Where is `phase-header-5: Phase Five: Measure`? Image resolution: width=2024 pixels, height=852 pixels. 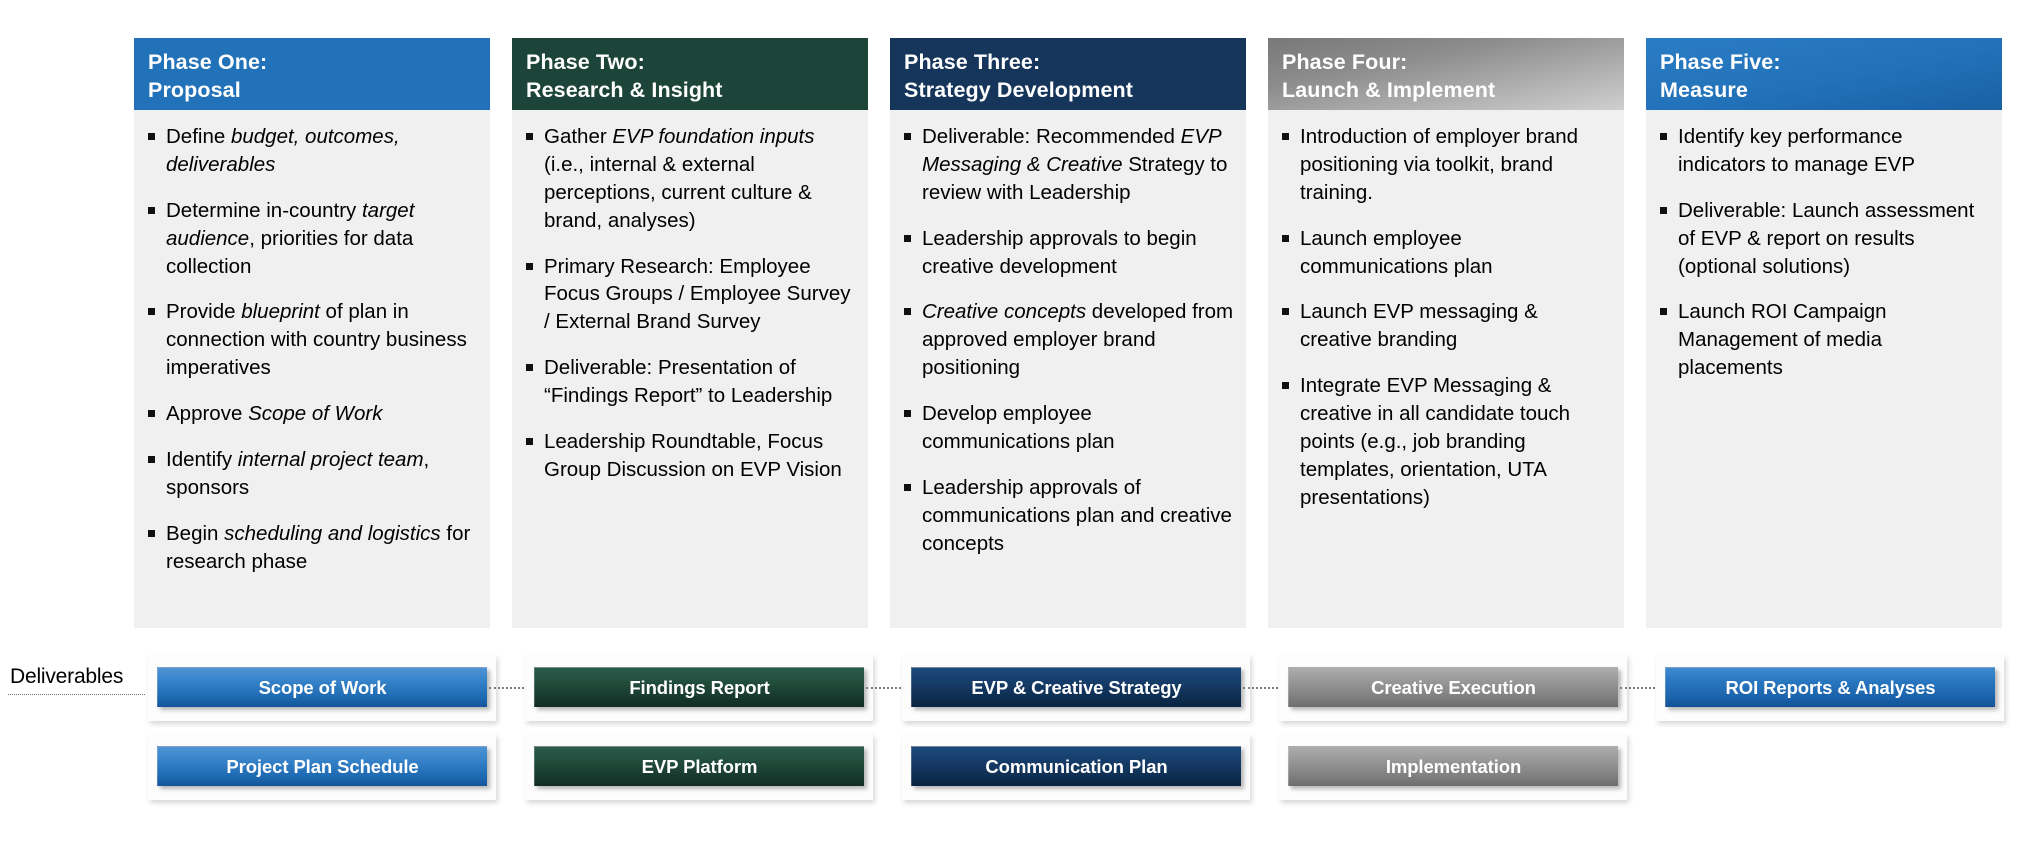
phase-header-5: Phase Five: Measure is located at coordinates (1824, 74).